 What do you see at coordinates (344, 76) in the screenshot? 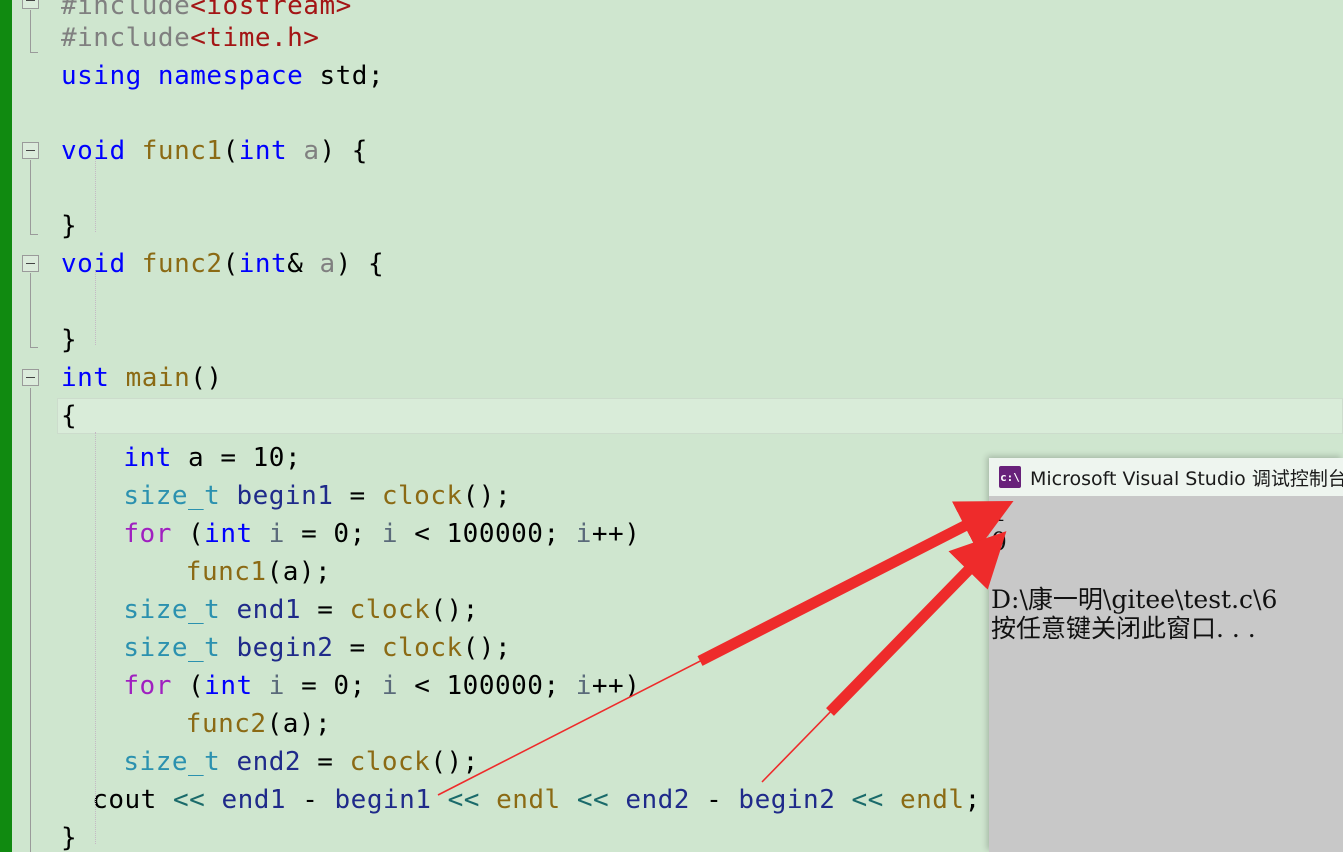
I see `code-token: std;` at bounding box center [344, 76].